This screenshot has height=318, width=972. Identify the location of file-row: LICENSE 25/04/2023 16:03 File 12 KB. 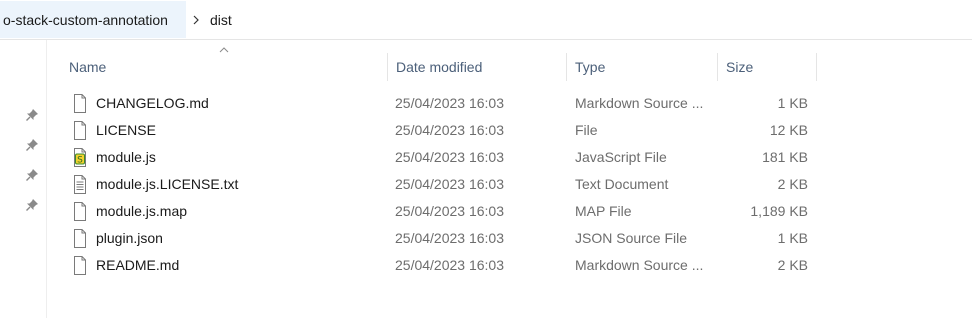
(509, 130).